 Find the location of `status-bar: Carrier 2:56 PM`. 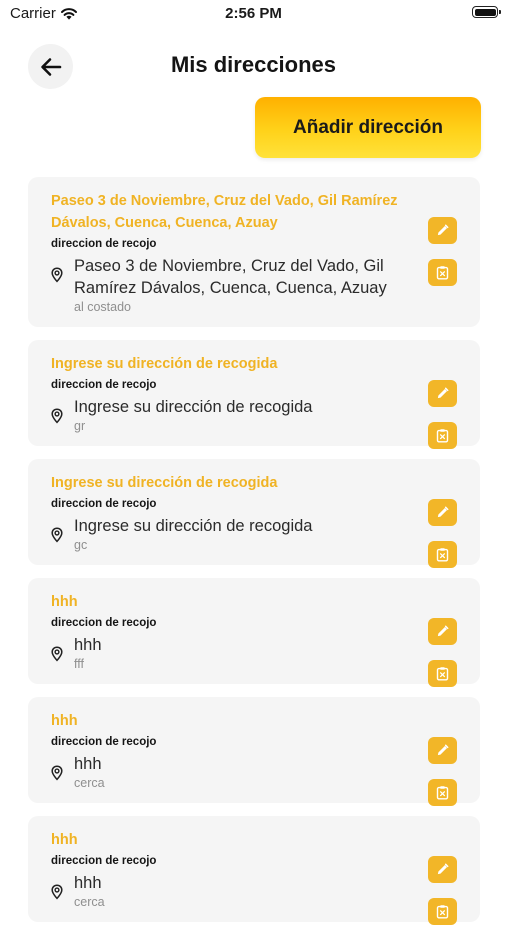

status-bar: Carrier 2:56 PM is located at coordinates (253, 14).